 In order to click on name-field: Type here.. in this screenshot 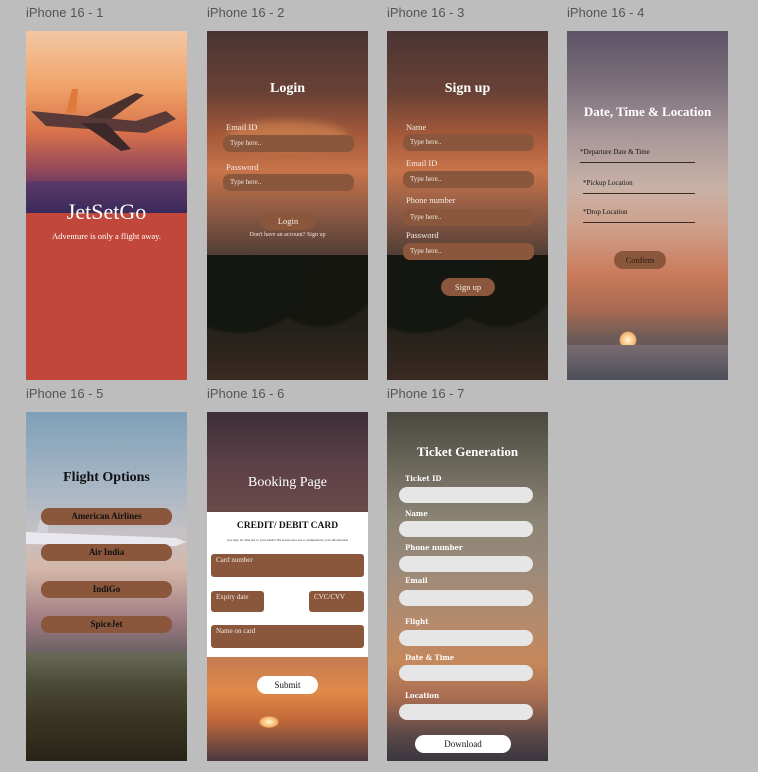, I will do `click(468, 142)`.